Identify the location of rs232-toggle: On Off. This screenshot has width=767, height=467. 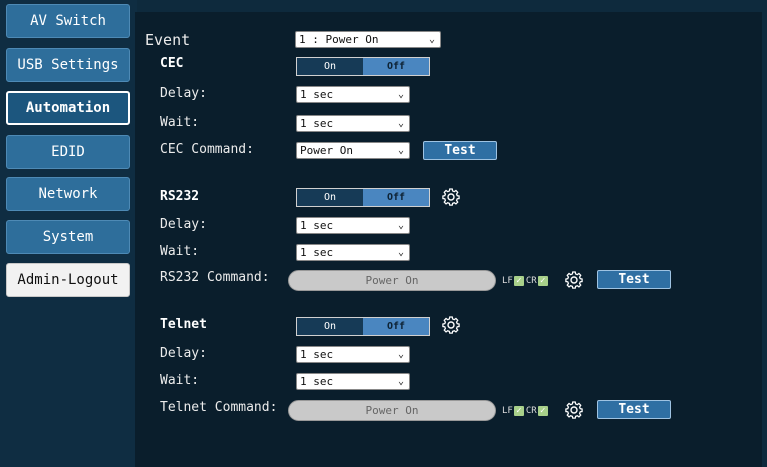
(363, 197).